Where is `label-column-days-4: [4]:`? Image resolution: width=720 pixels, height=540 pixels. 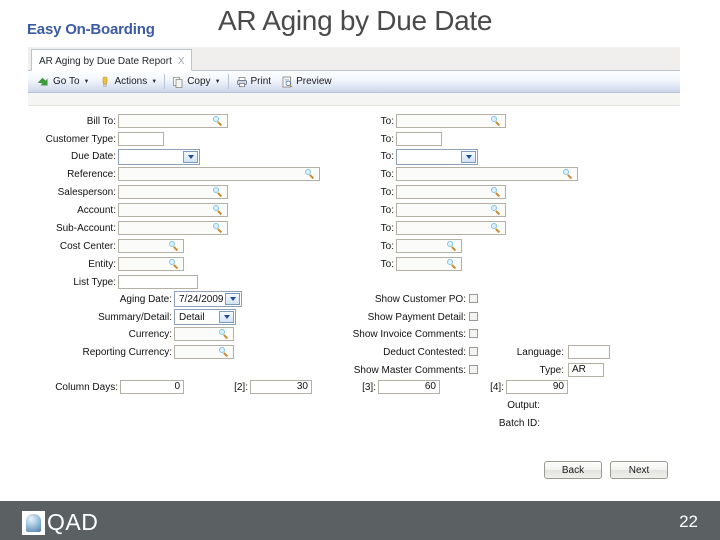 label-column-days-4: [4]: is located at coordinates (497, 387).